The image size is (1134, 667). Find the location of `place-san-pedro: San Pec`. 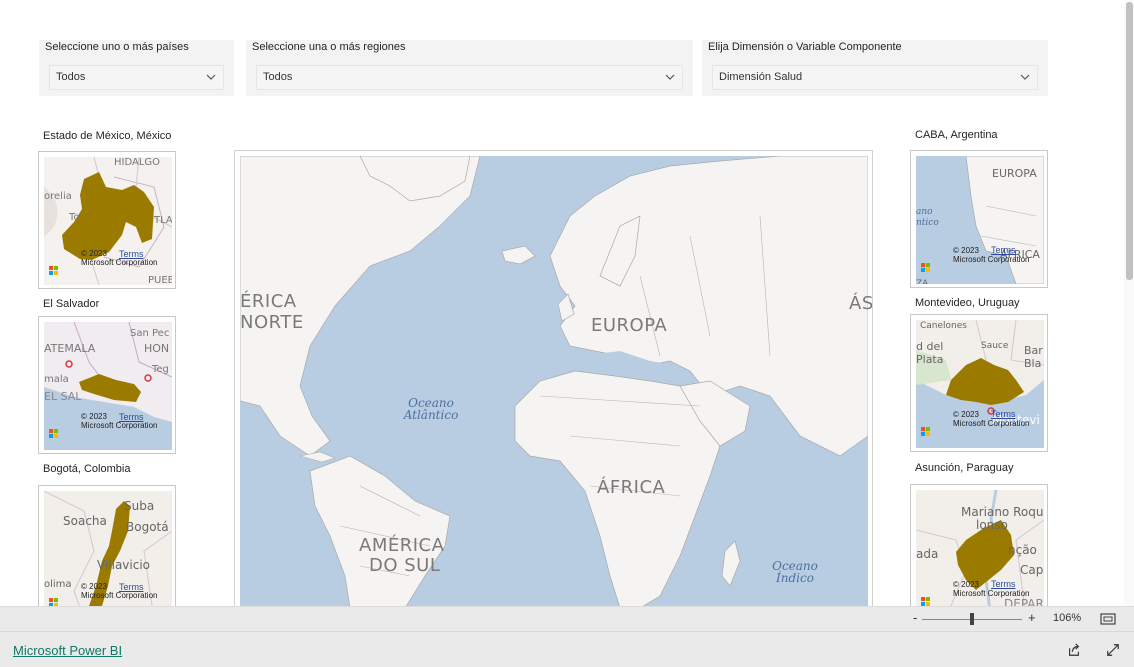

place-san-pedro: San Pec is located at coordinates (149, 333).